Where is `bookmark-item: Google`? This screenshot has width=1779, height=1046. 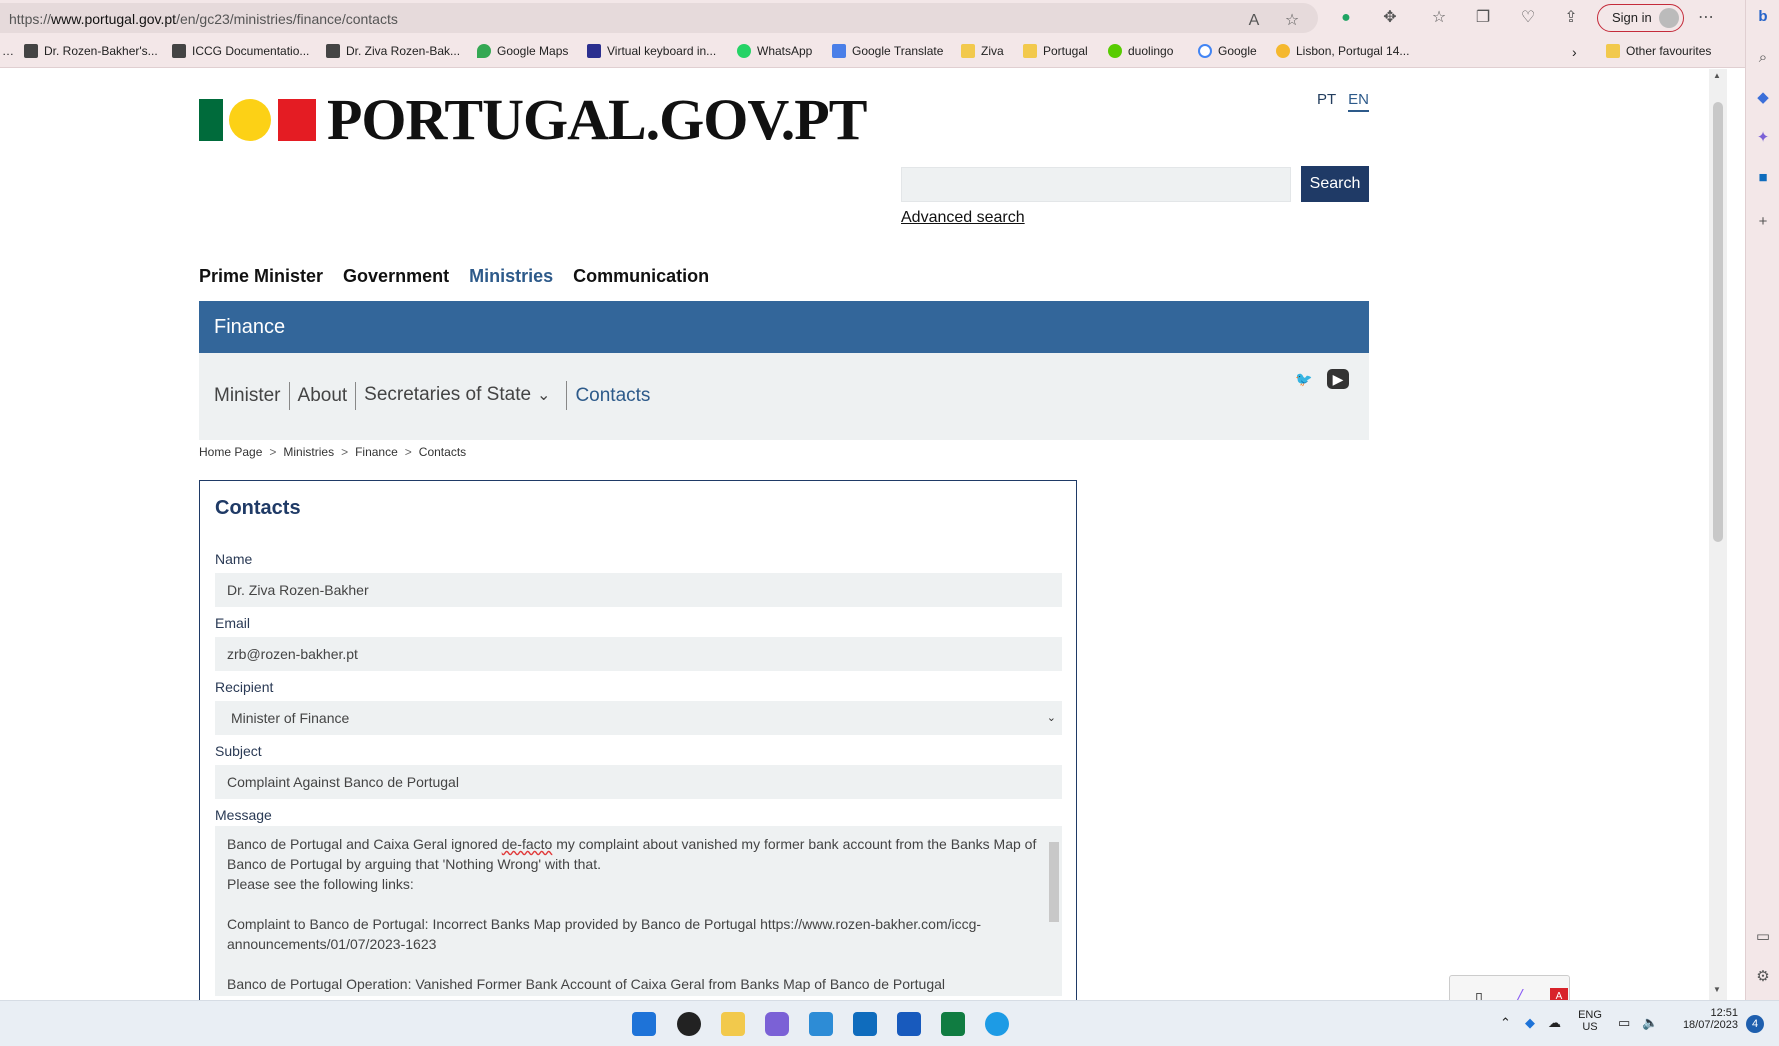
bookmark-item: Google is located at coordinates (1227, 51).